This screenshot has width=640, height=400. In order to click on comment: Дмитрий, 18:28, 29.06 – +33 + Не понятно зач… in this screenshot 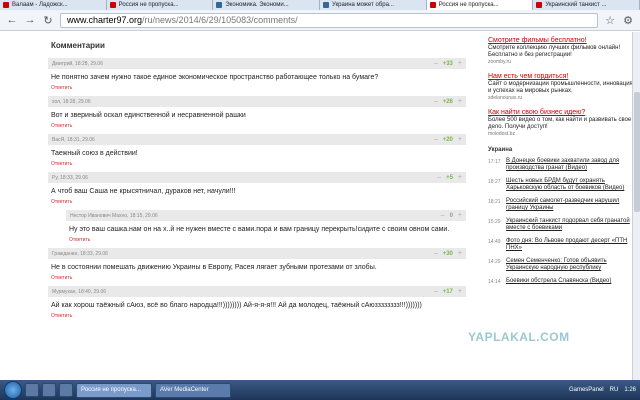, I will do `click(257, 74)`.